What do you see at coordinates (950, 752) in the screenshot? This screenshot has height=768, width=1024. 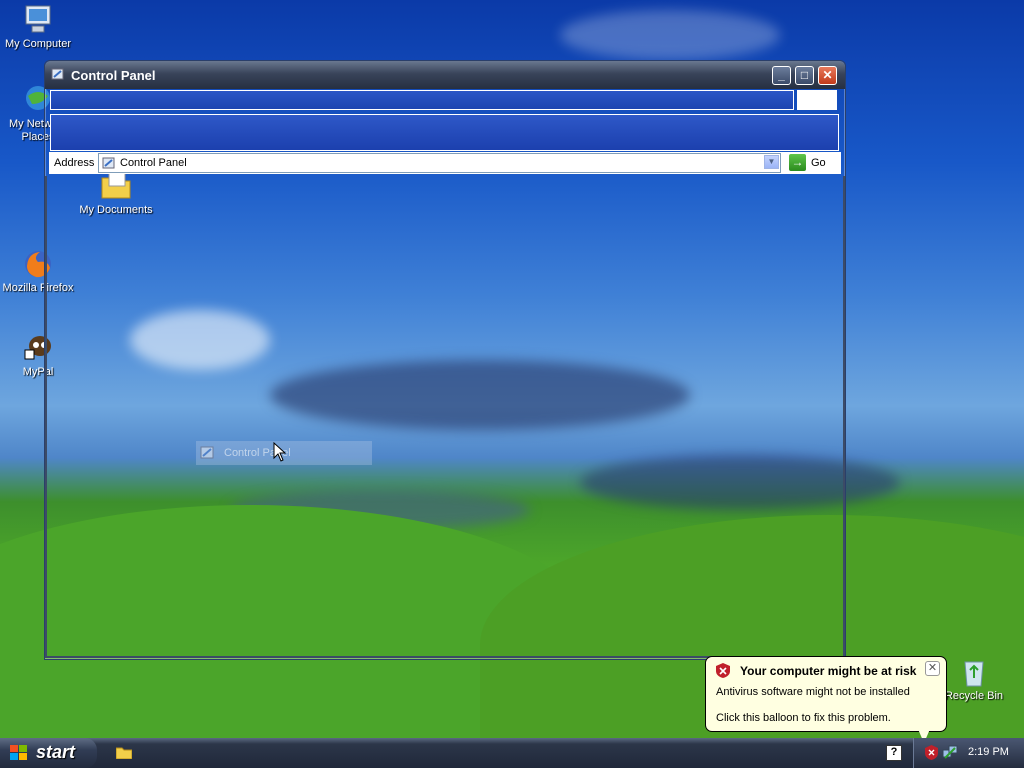 I see `network-tray-icon` at bounding box center [950, 752].